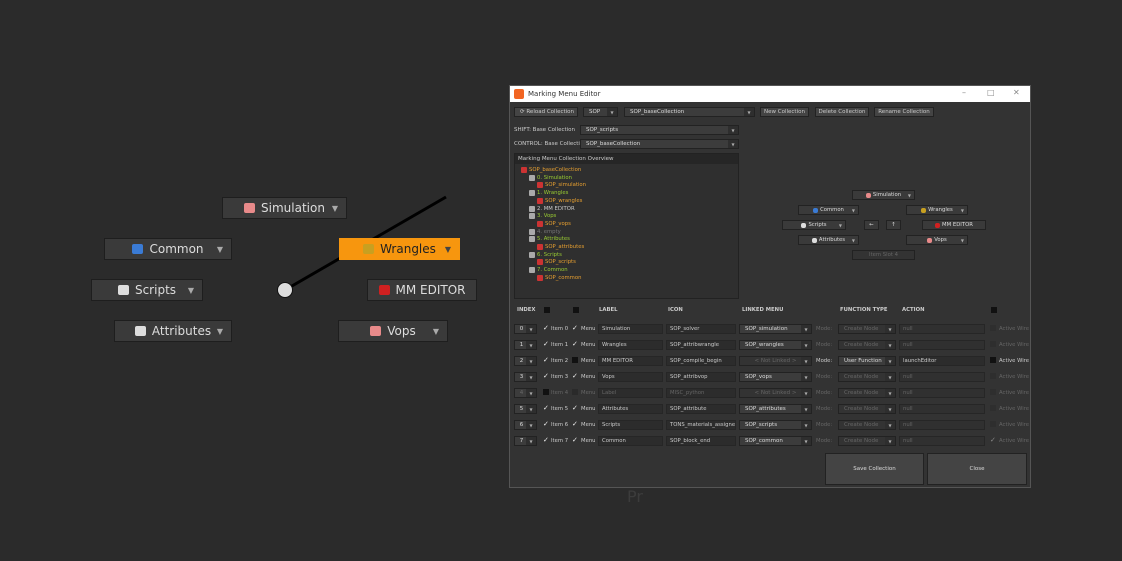 The image size is (1122, 561). Describe the element at coordinates (775, 425) in the screenshot. I see `linked-menu-select: SOP_scripts ▼` at that location.